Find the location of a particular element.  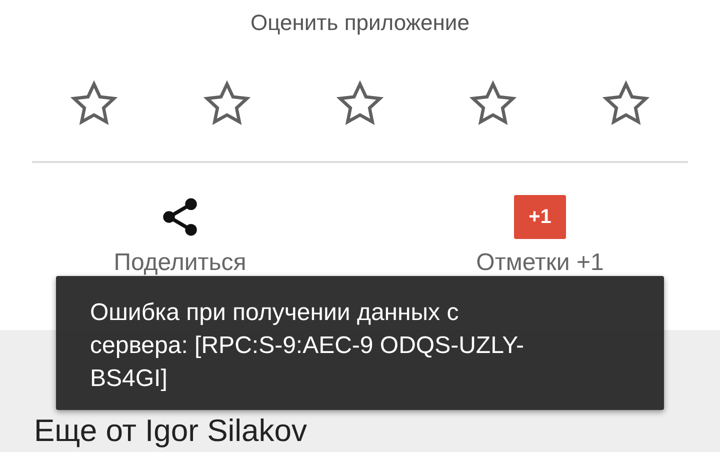

plus-one-badge: +1 is located at coordinates (540, 217).